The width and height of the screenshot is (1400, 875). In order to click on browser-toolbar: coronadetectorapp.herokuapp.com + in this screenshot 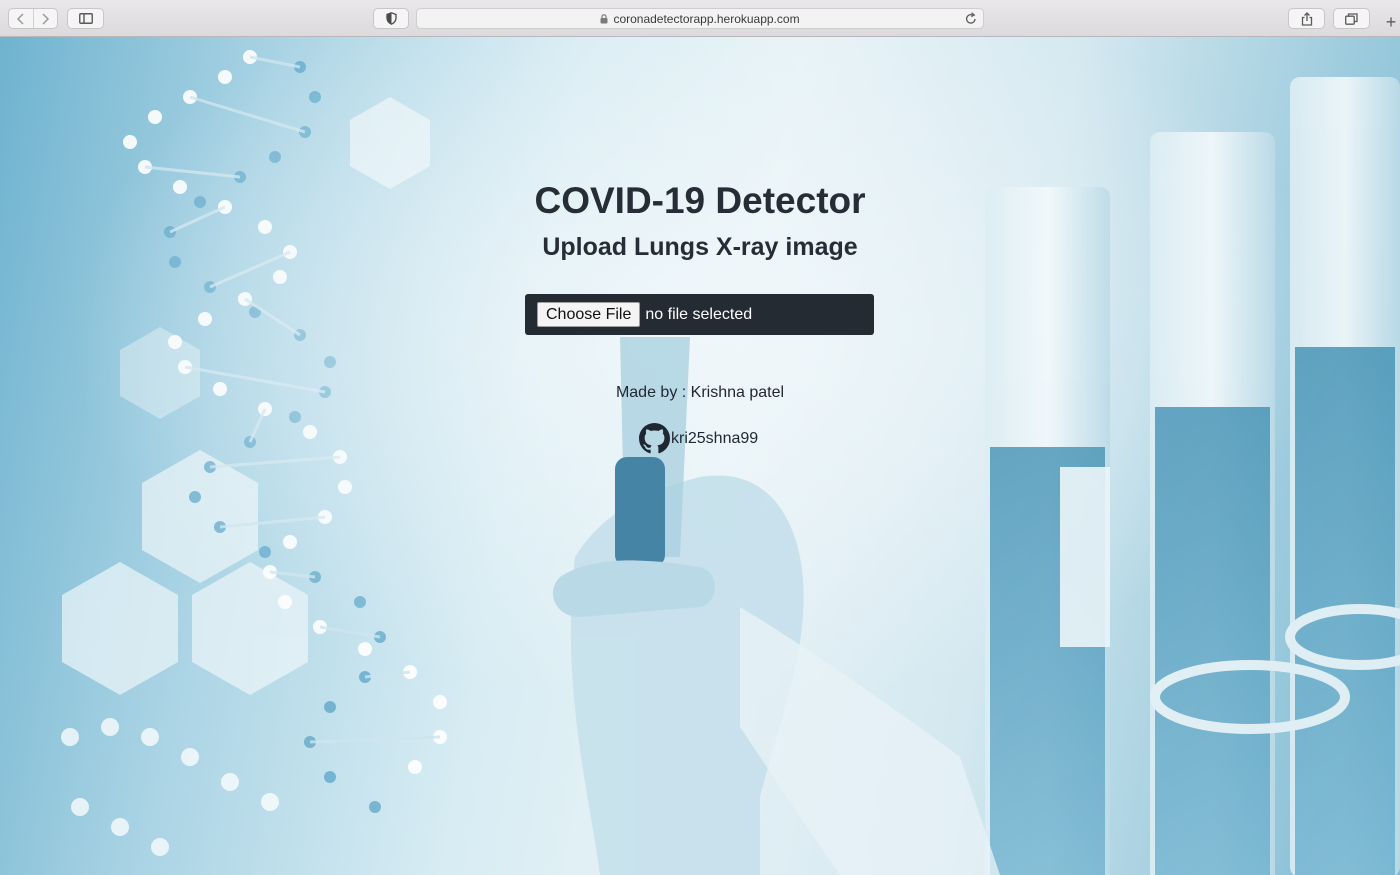, I will do `click(700, 18)`.